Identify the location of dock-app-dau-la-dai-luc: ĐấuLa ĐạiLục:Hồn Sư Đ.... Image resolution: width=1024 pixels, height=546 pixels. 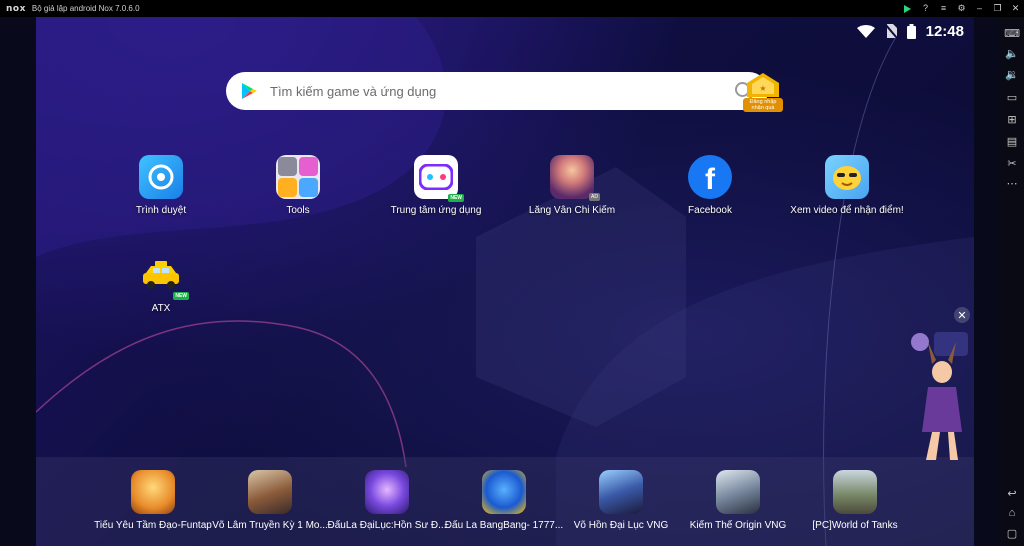
(387, 500).